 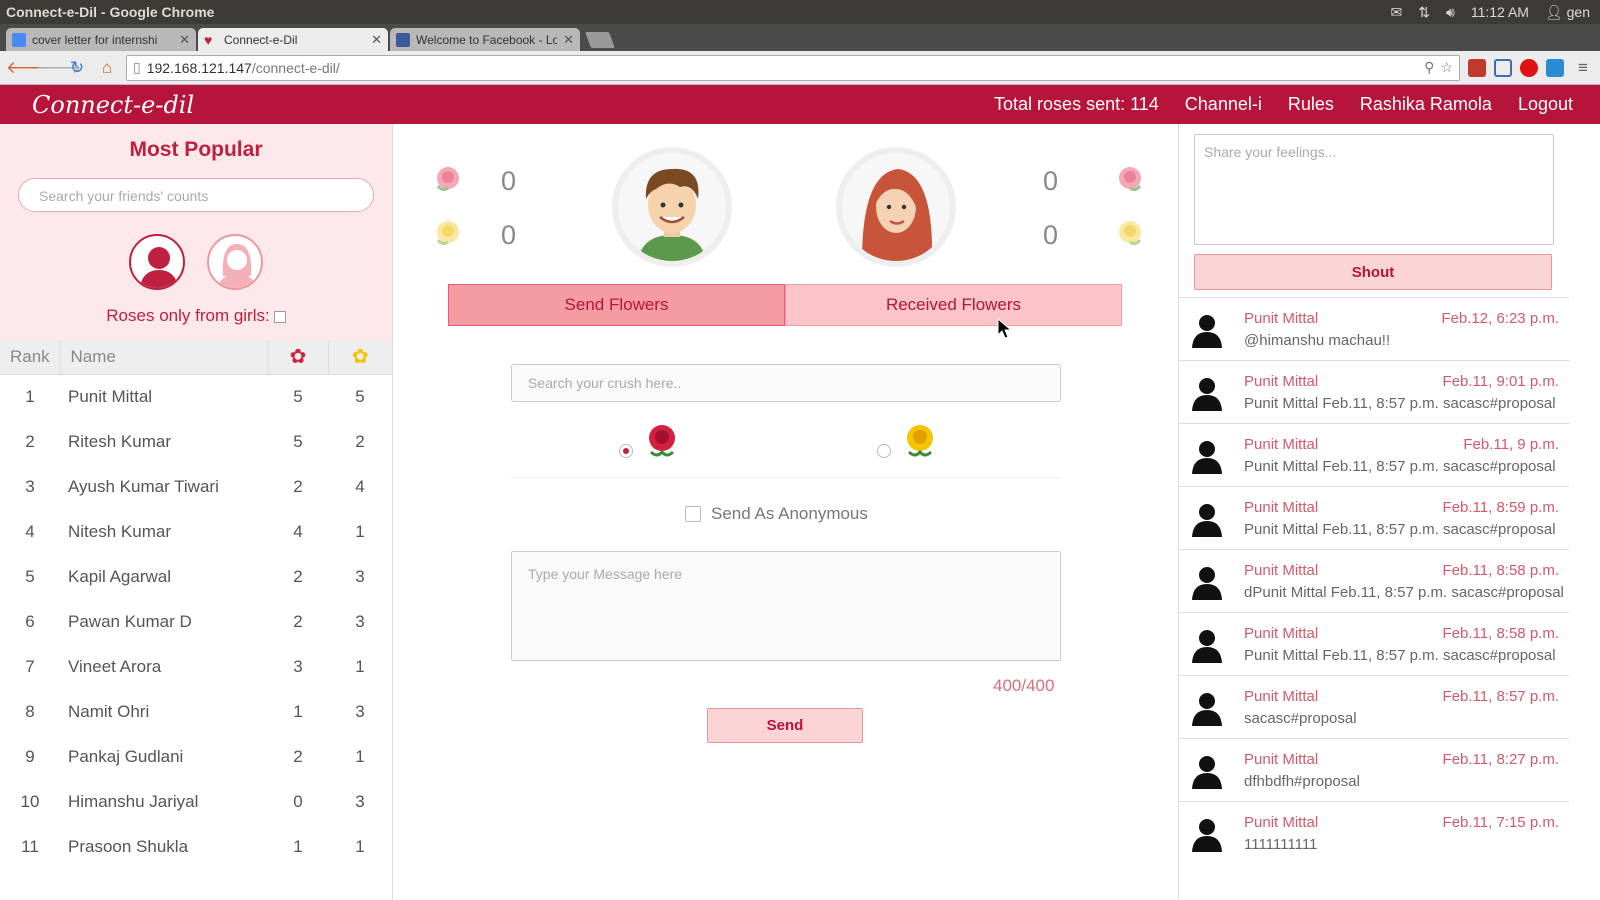 I want to click on male-filter-avatar, so click(x=157, y=262).